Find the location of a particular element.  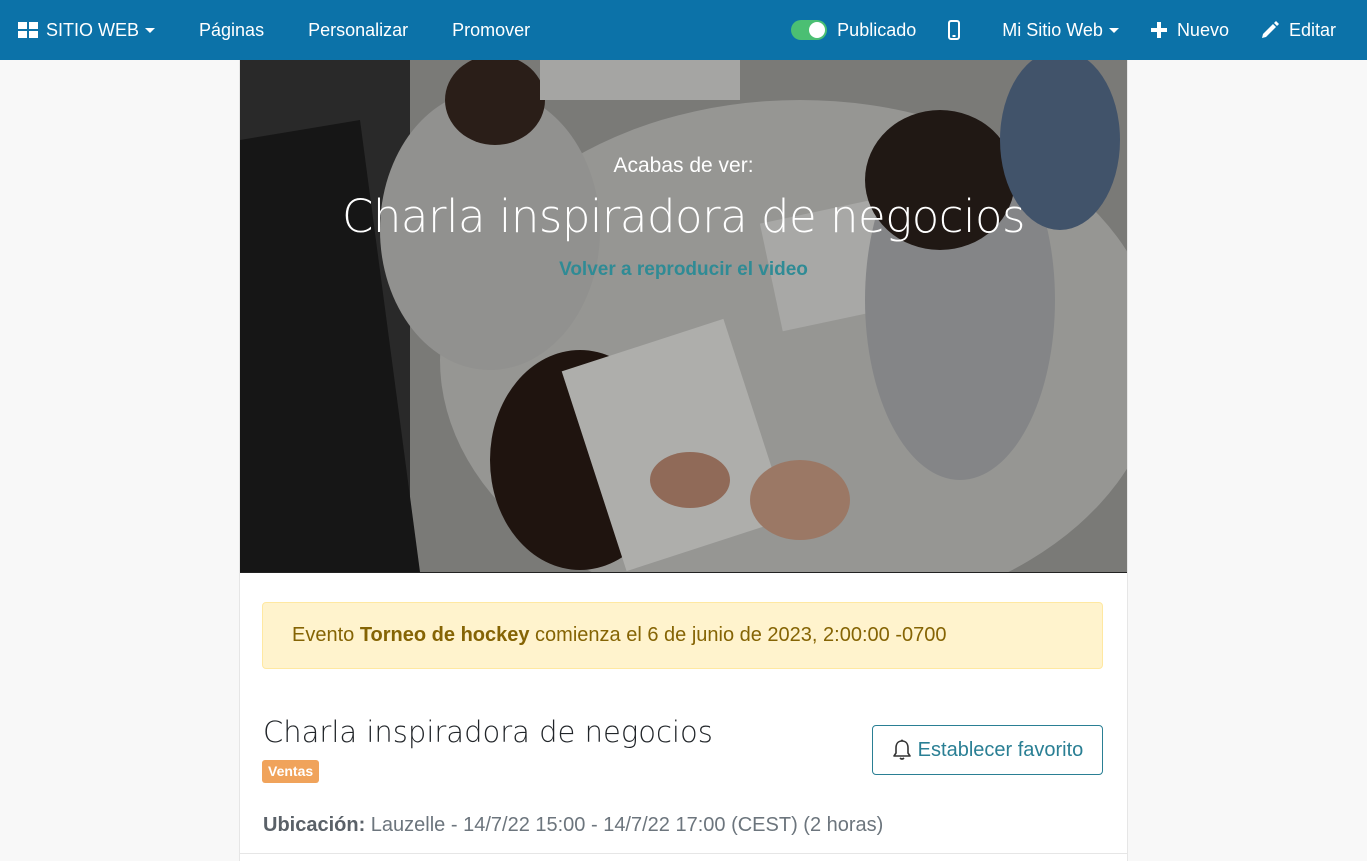

alert-event-name: Torneo de hockey is located at coordinates (444, 635).